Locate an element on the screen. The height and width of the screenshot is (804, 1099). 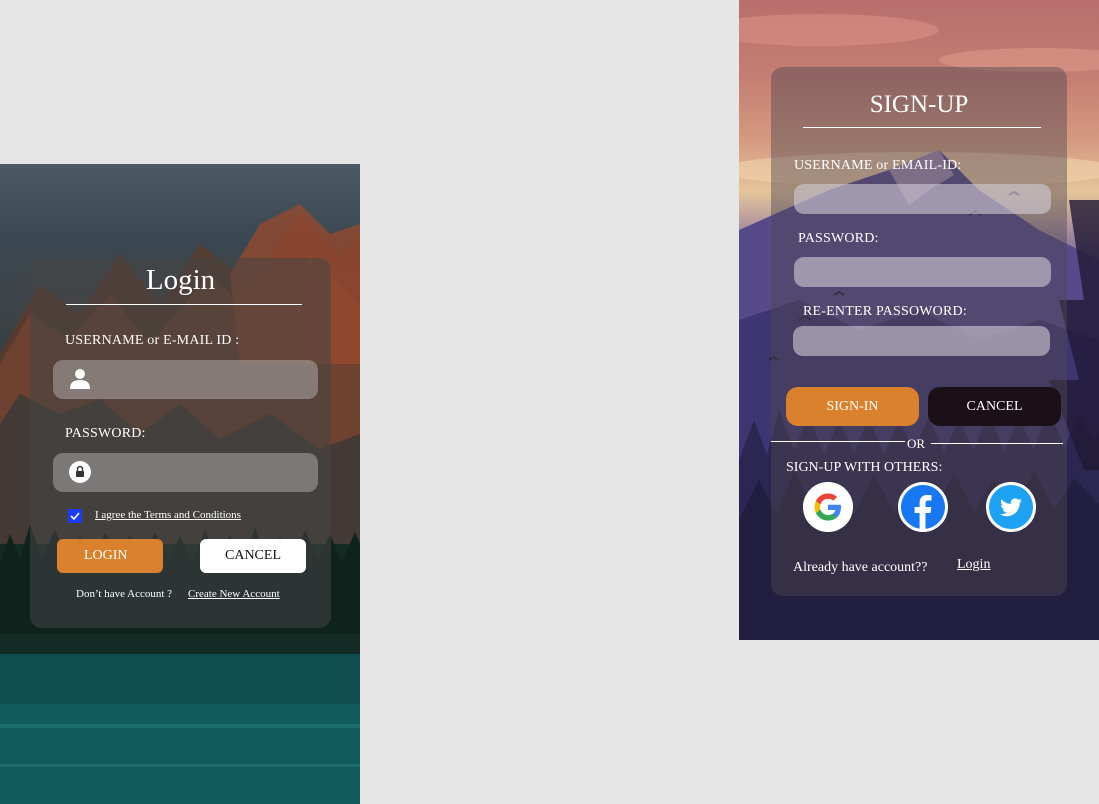
checkmark-icon is located at coordinates (75, 516).